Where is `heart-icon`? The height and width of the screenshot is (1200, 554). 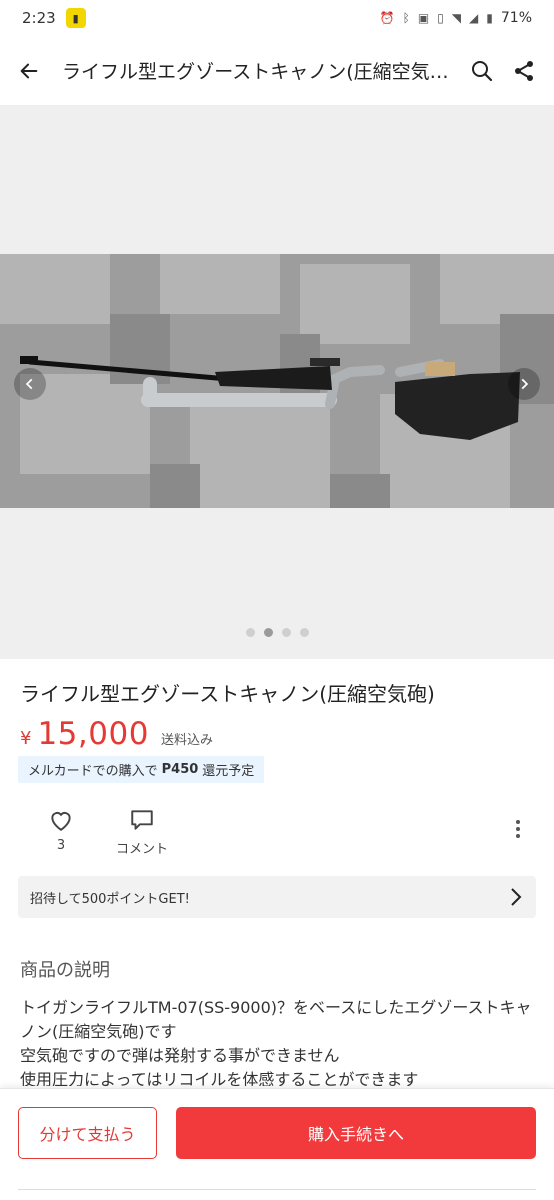
heart-icon is located at coordinates (61, 821).